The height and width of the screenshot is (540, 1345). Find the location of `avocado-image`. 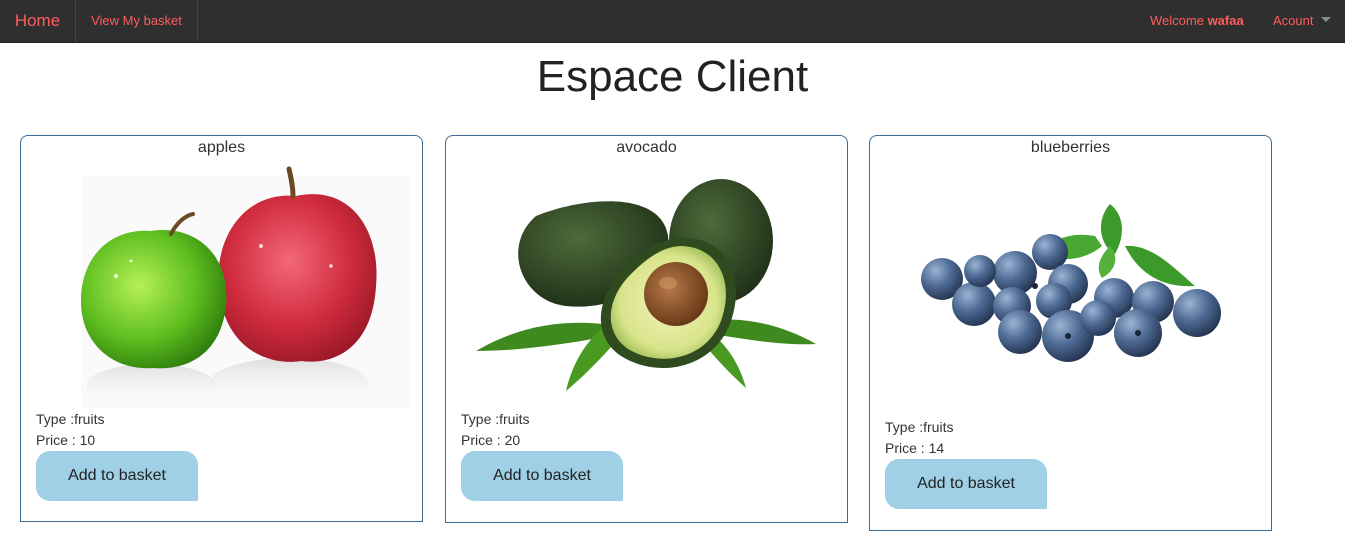

avocado-image is located at coordinates (646, 285).